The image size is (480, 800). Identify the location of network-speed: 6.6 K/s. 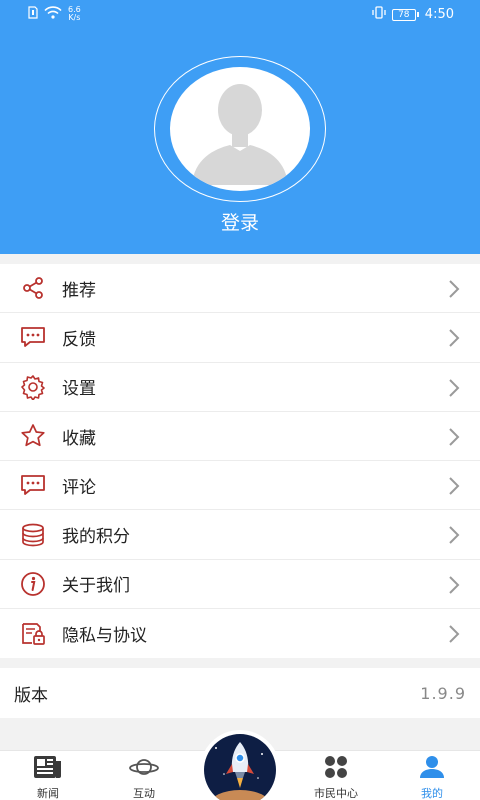
(74, 14).